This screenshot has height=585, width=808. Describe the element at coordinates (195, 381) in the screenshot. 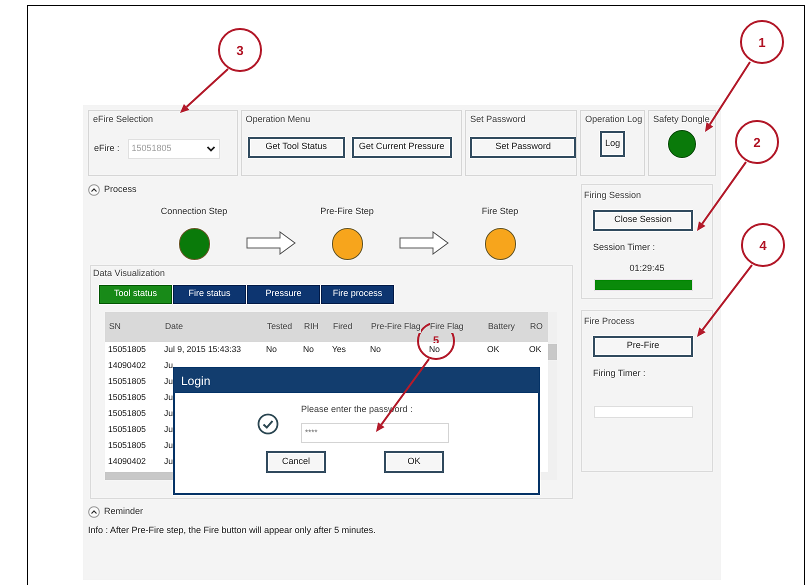

I see `dialog-title: Login` at that location.